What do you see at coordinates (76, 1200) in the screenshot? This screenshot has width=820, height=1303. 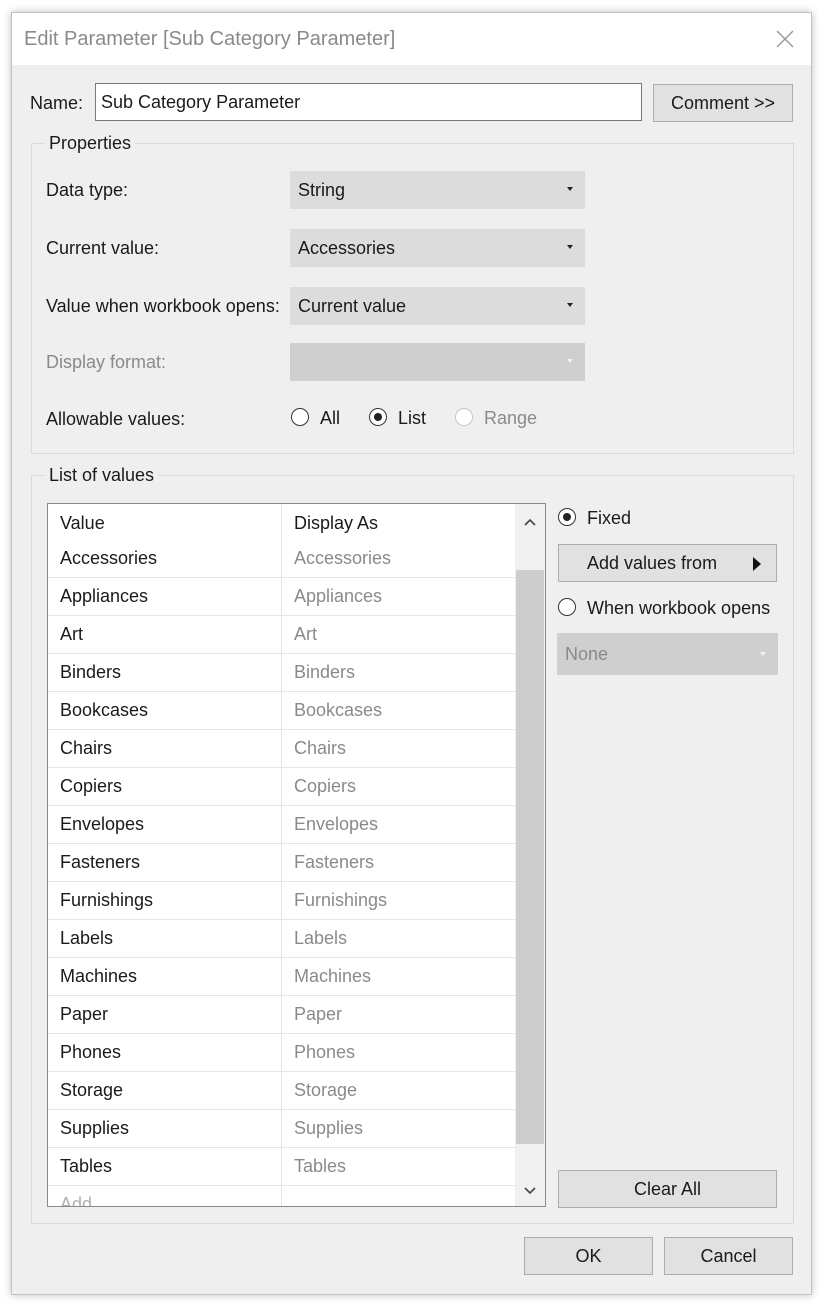 I see `add-row-placeholder: Add` at bounding box center [76, 1200].